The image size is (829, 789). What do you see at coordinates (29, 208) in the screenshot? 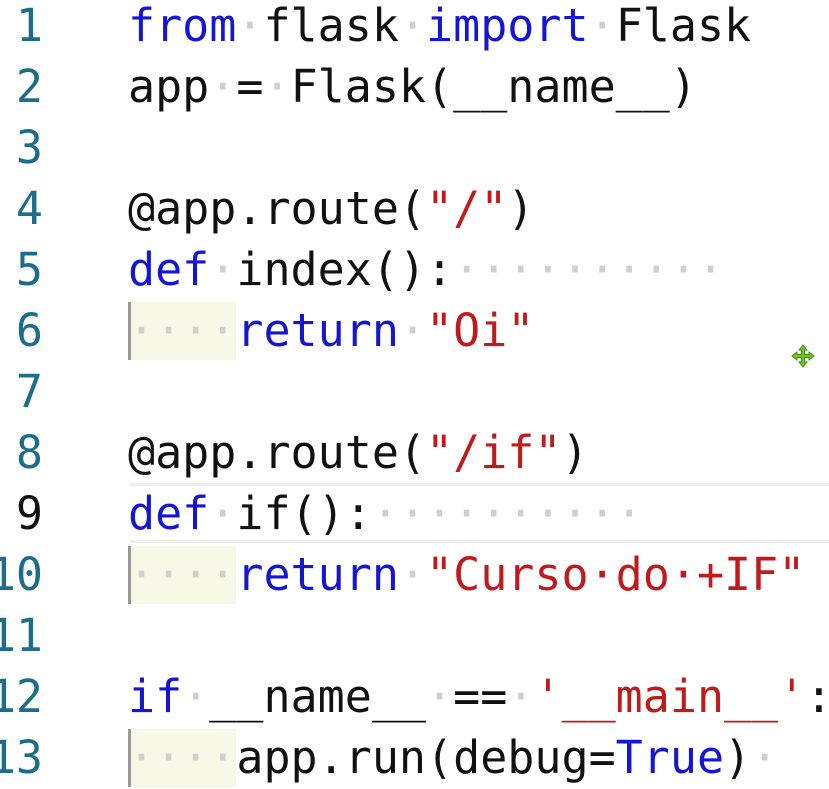
I see `line-number: 4` at bounding box center [29, 208].